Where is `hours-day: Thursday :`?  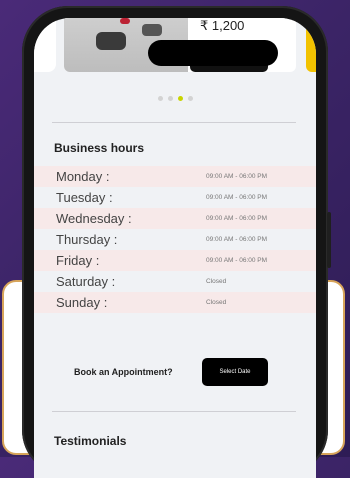 hours-day: Thursday : is located at coordinates (87, 239).